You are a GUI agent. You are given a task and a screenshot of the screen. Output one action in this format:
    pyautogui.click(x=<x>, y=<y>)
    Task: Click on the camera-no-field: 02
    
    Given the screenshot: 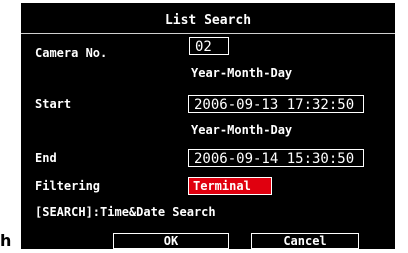 What is the action you would take?
    pyautogui.click(x=209, y=46)
    